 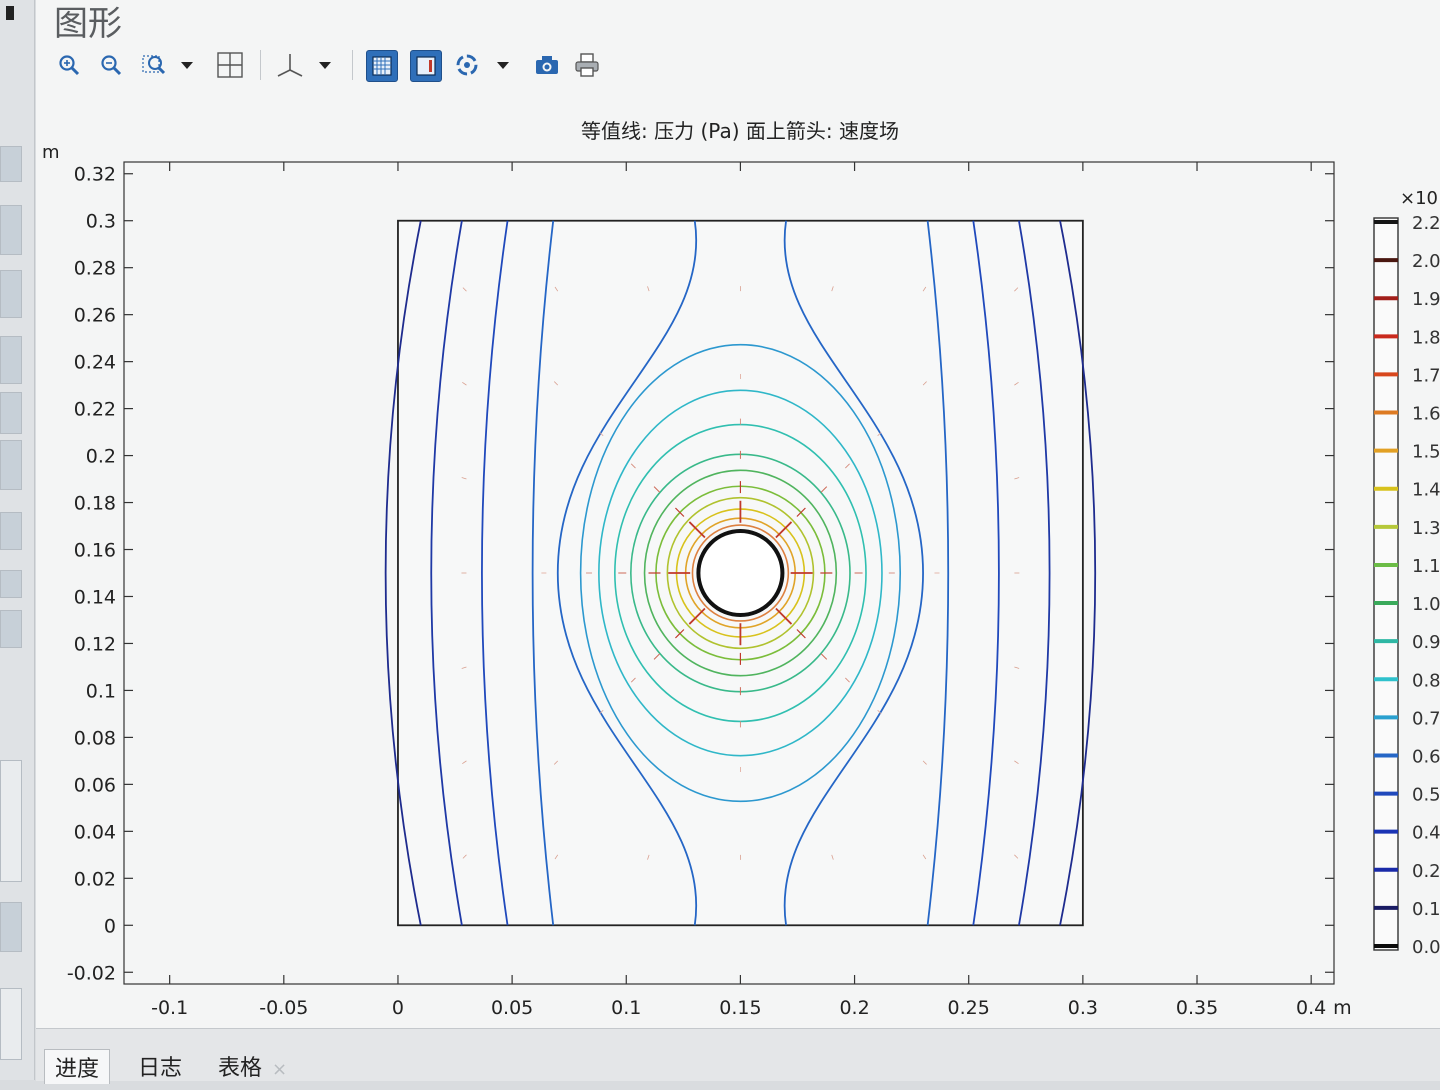 I want to click on x-tick-label: 0.05, so click(x=512, y=1008).